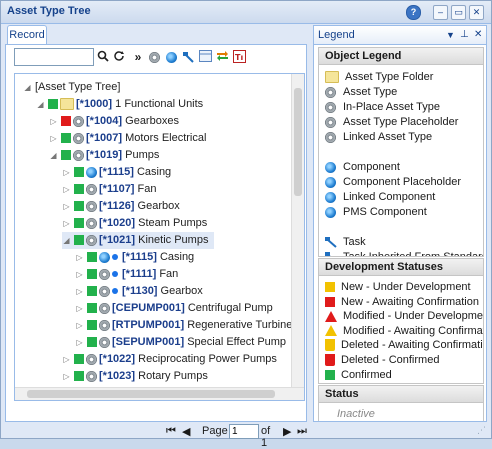 Image resolution: width=492 pixels, height=449 pixels. What do you see at coordinates (482, 430) in the screenshot?
I see `resize-grip-icon: ⋰` at bounding box center [482, 430].